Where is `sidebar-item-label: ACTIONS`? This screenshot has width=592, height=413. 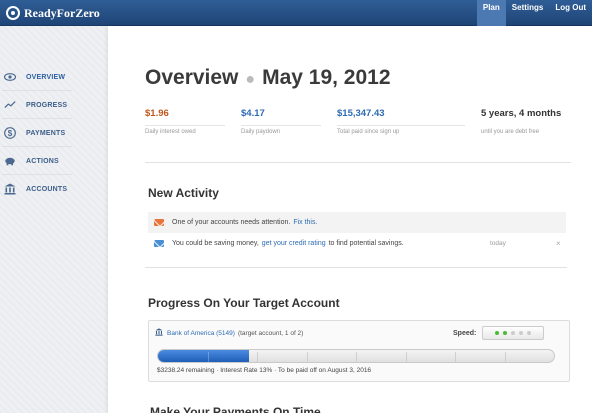 sidebar-item-label: ACTIONS is located at coordinates (42, 161).